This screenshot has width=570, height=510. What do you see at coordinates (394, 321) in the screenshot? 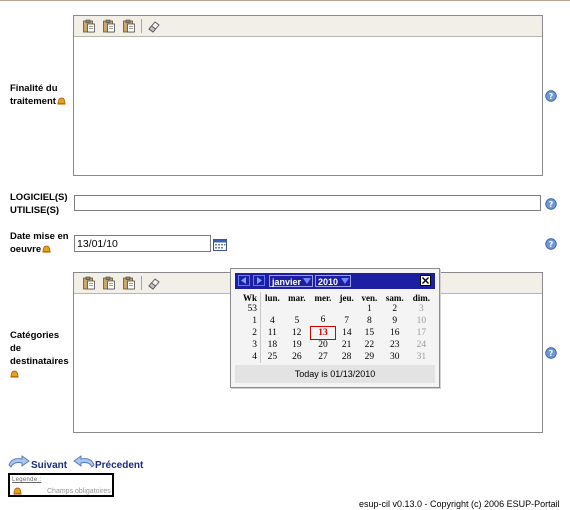
I see `calendar-day: 9` at bounding box center [394, 321].